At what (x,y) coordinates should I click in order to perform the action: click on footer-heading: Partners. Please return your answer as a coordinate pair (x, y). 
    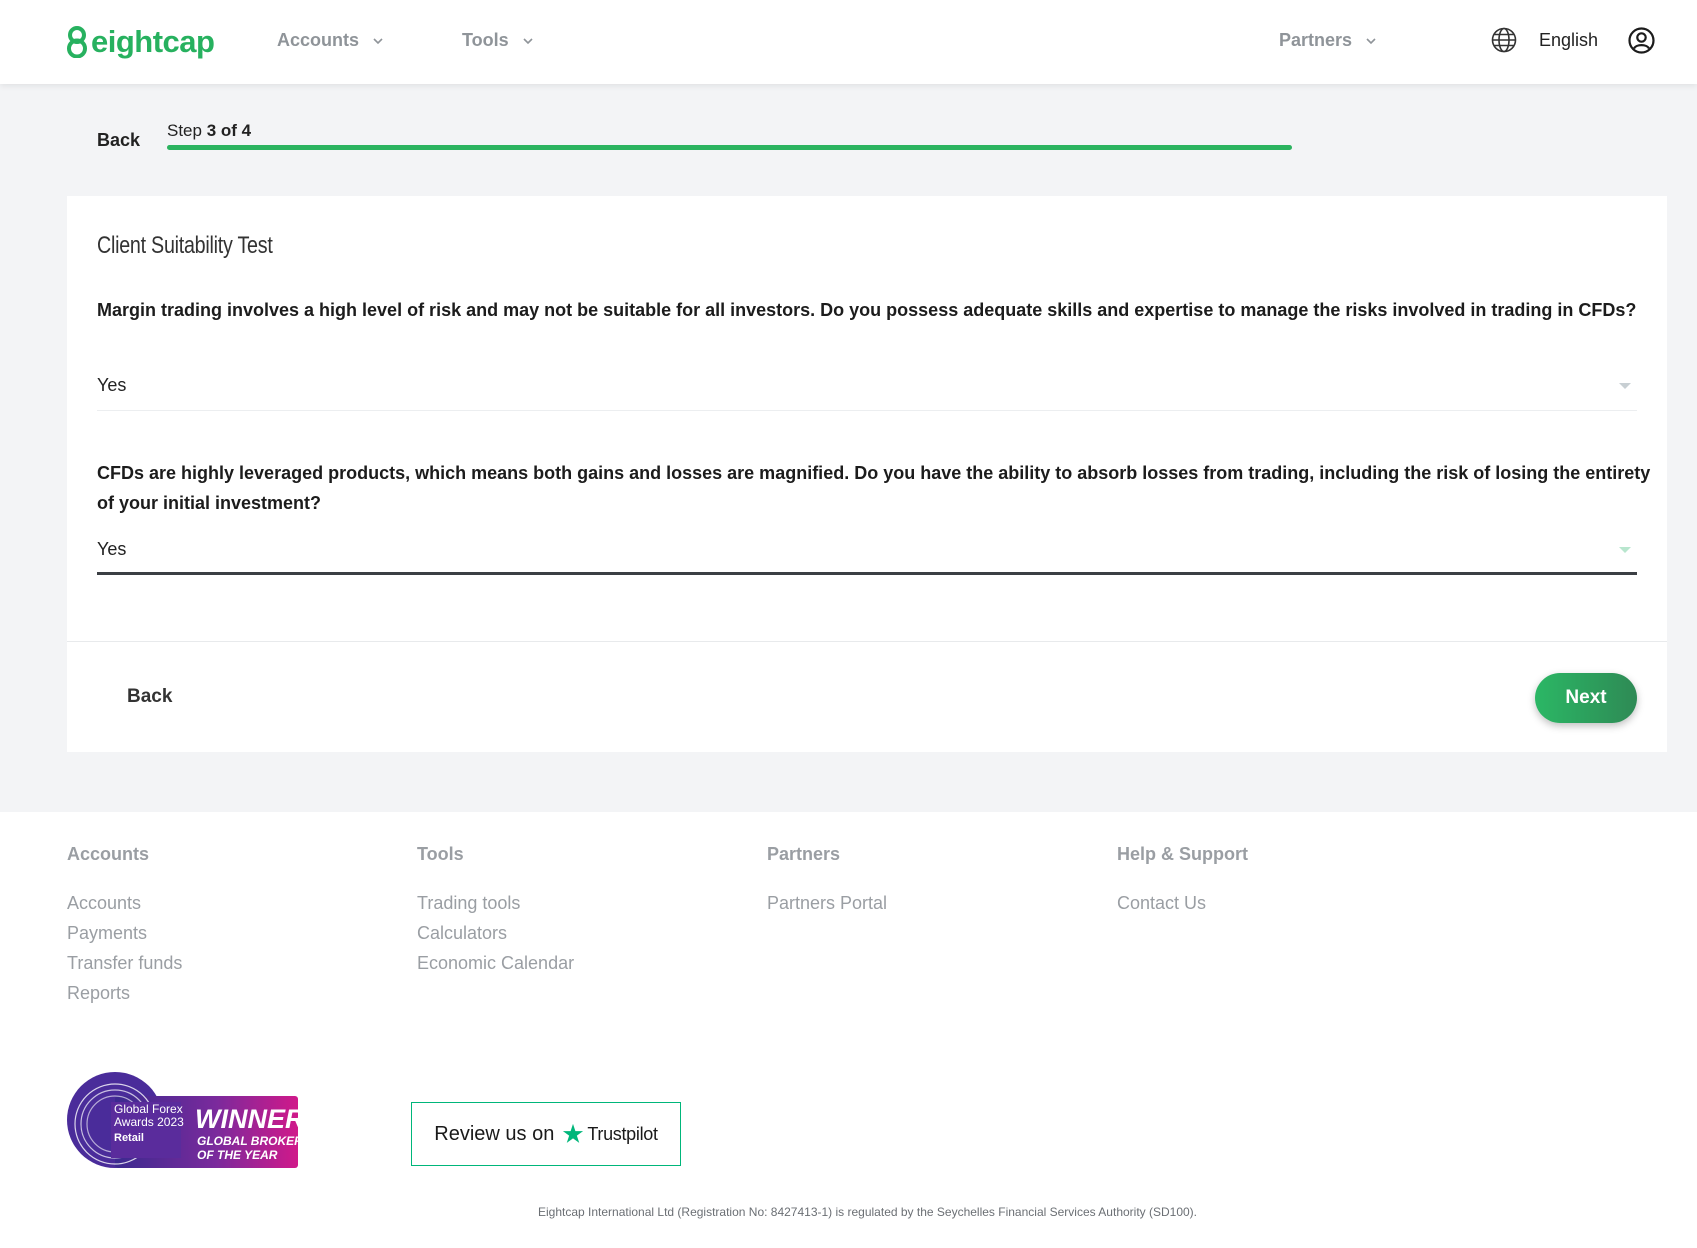
    Looking at the image, I should click on (804, 854).